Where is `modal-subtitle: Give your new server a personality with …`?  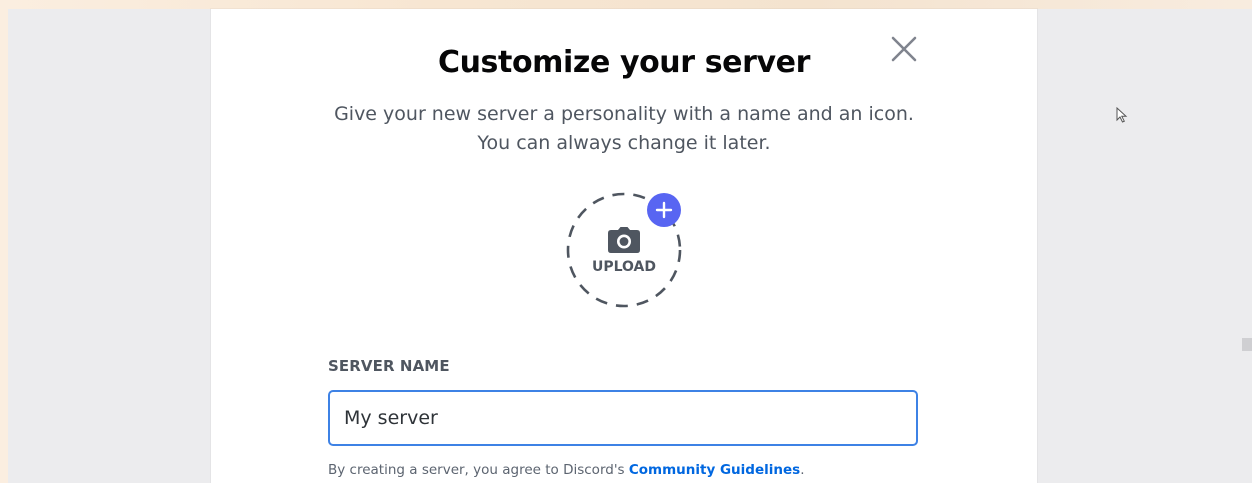 modal-subtitle: Give your new server a personality with … is located at coordinates (624, 129).